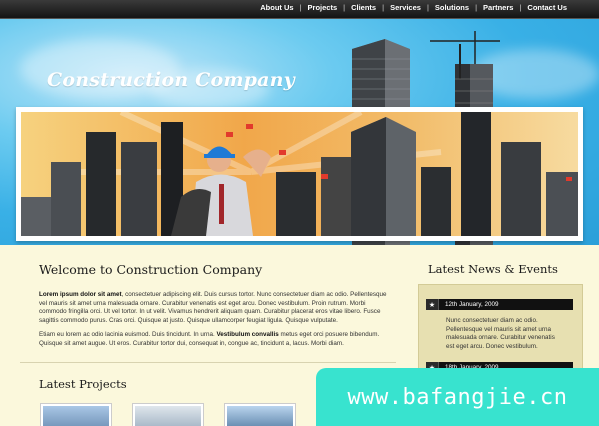 The image size is (599, 426). Describe the element at coordinates (498, 7) in the screenshot. I see `nav-partners: Partners` at that location.